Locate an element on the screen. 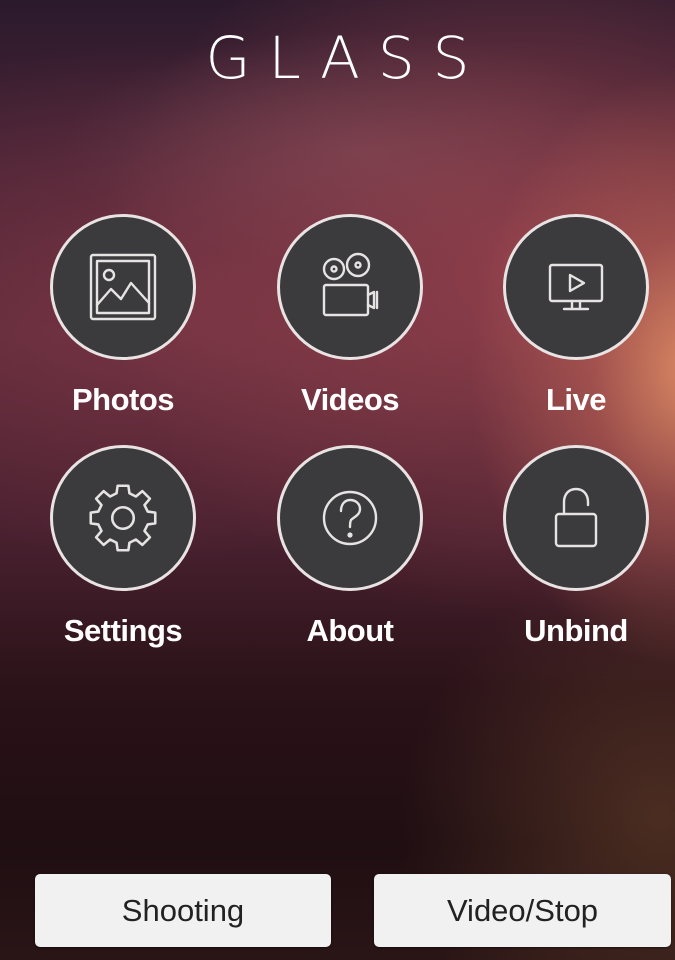 This screenshot has height=960, width=675. about-tile: About is located at coordinates (353, 555).